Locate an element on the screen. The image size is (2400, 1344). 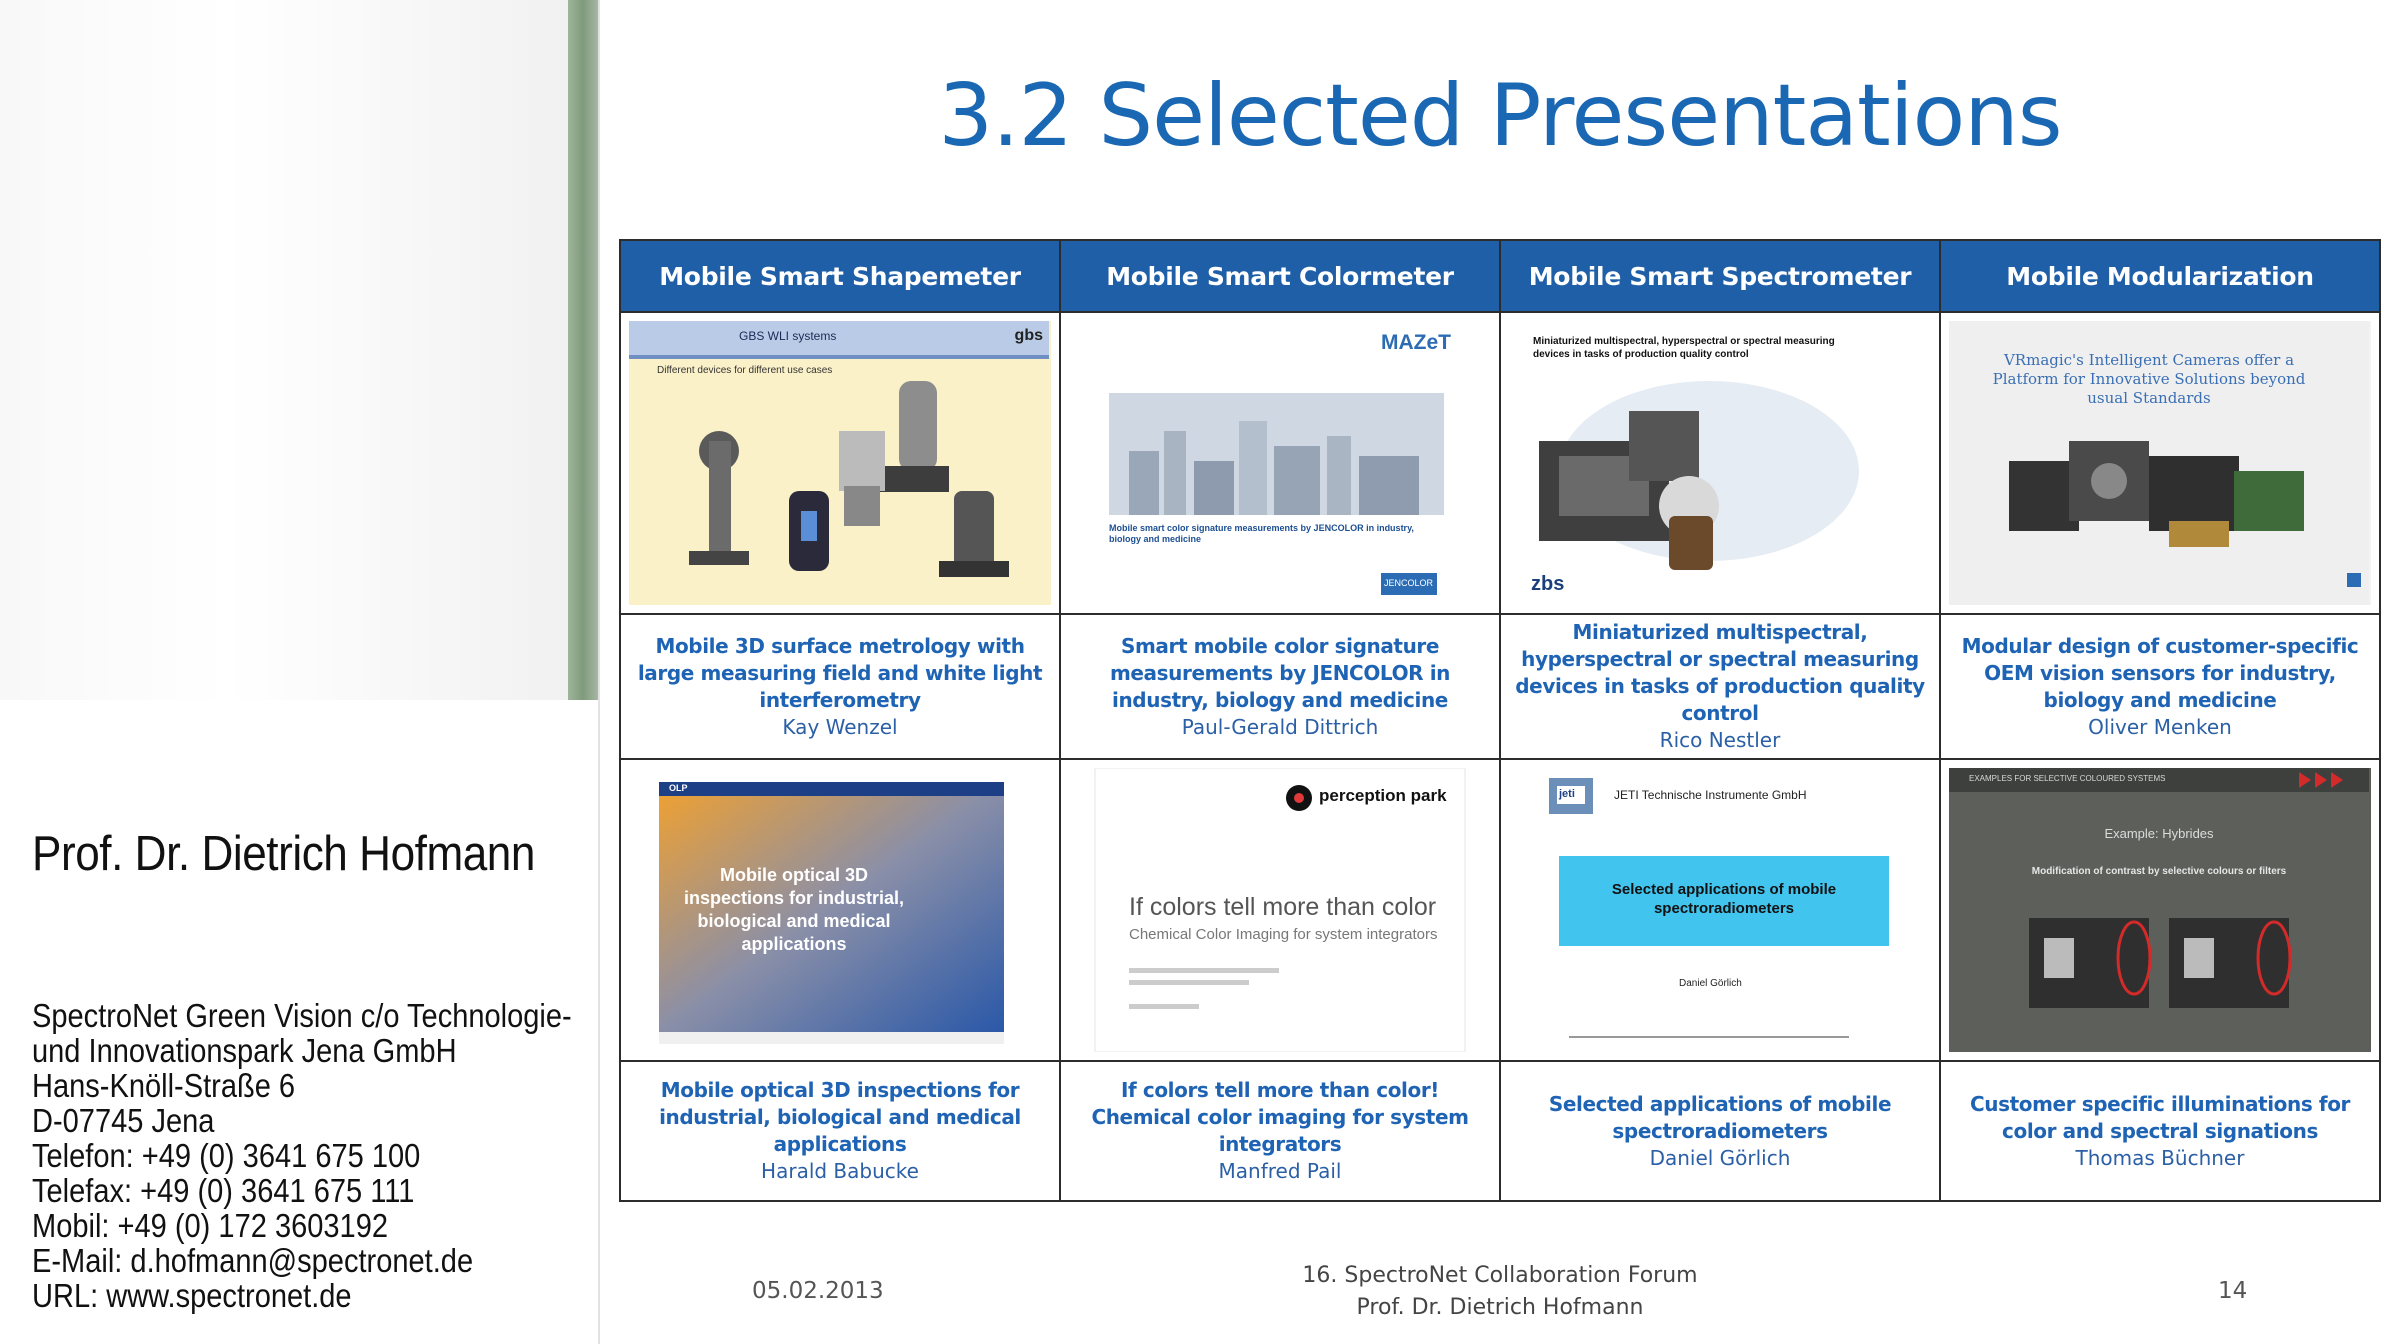
thumb-pp-title: If colors tell more than color is located at coordinates (1283, 907).